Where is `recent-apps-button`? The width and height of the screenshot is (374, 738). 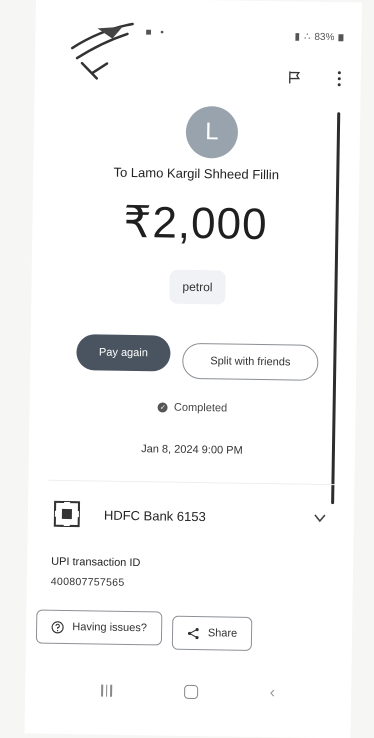 recent-apps-button is located at coordinates (106, 690).